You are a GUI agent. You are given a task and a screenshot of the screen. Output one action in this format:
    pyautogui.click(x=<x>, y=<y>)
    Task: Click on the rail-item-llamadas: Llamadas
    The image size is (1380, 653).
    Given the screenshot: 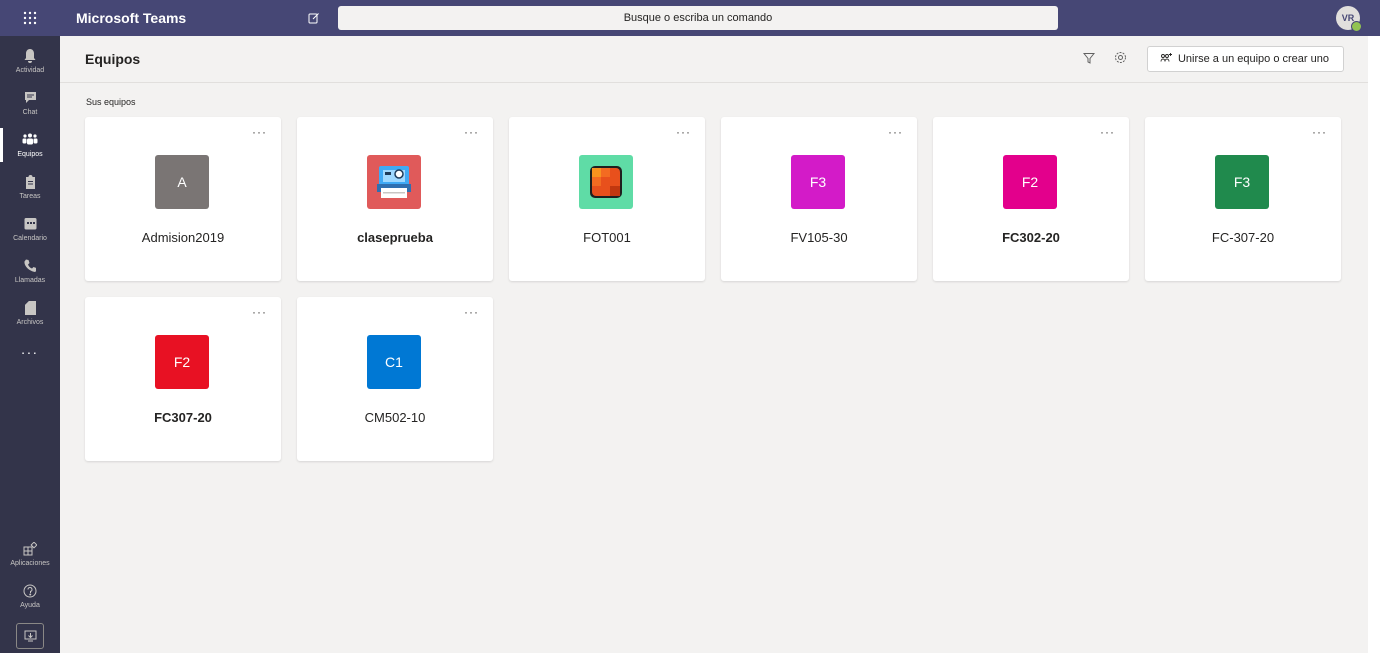 What is the action you would take?
    pyautogui.click(x=30, y=271)
    